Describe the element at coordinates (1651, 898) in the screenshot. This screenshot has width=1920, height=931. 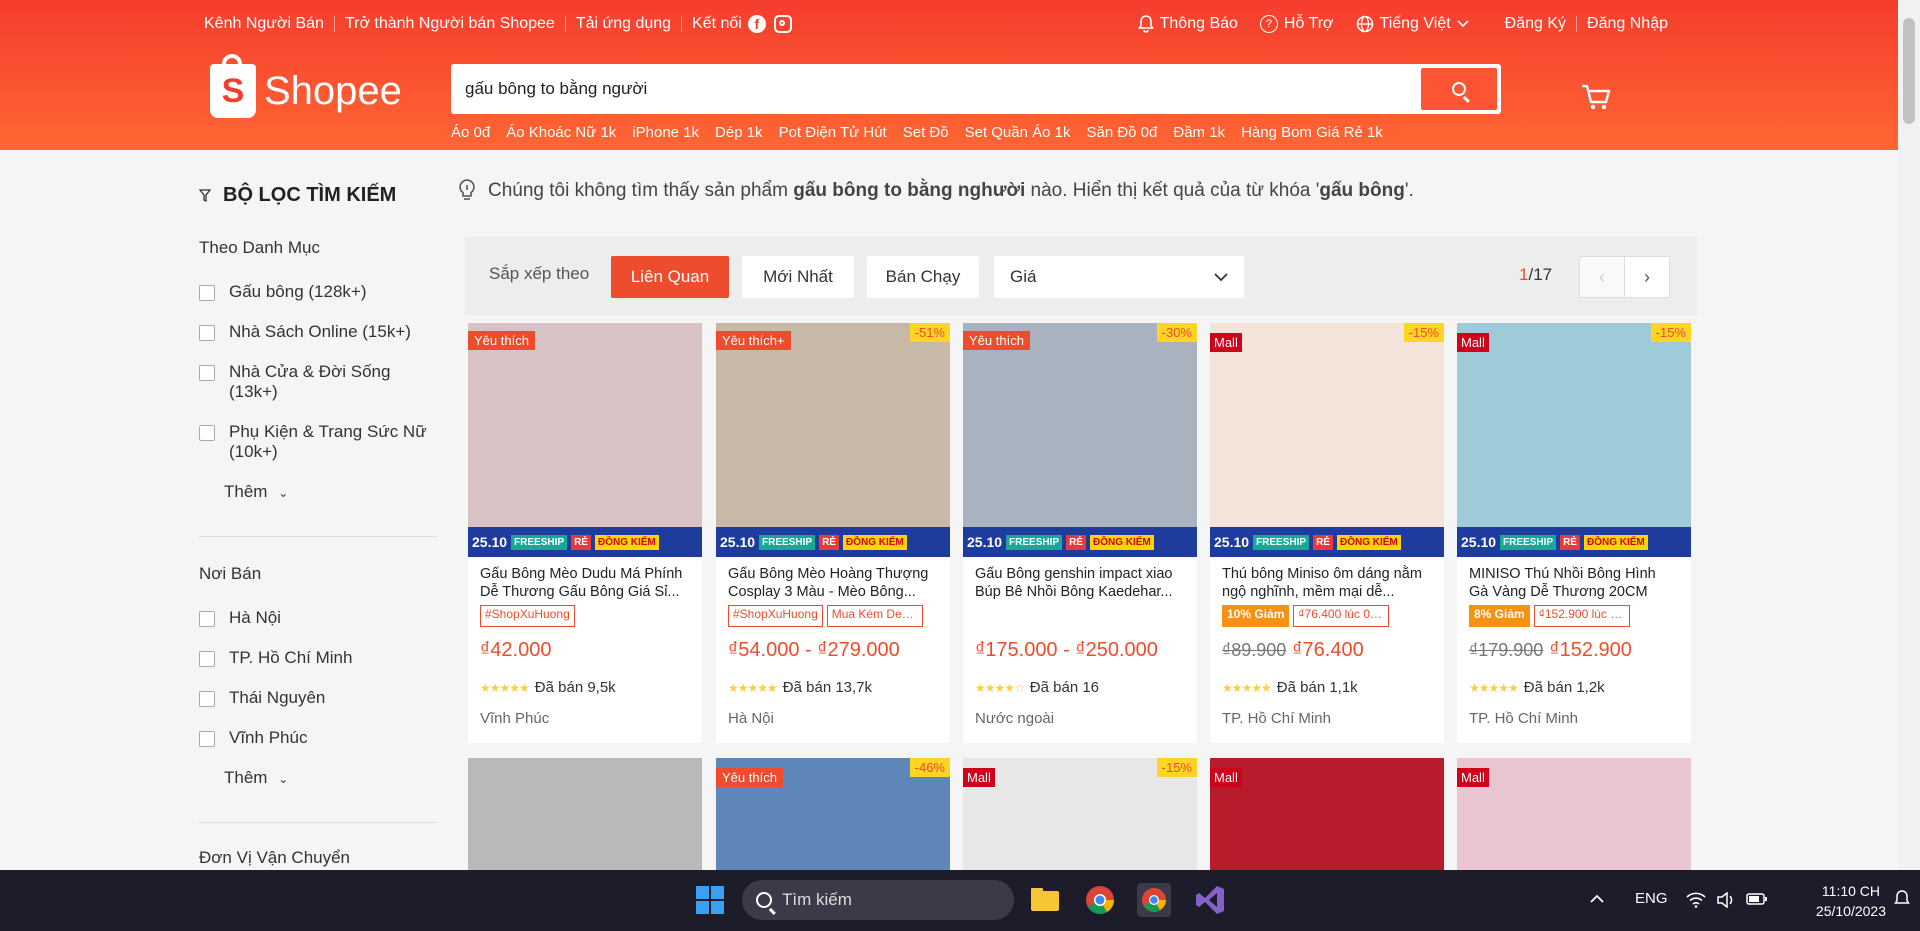
I see `language-indicator: ENG` at that location.